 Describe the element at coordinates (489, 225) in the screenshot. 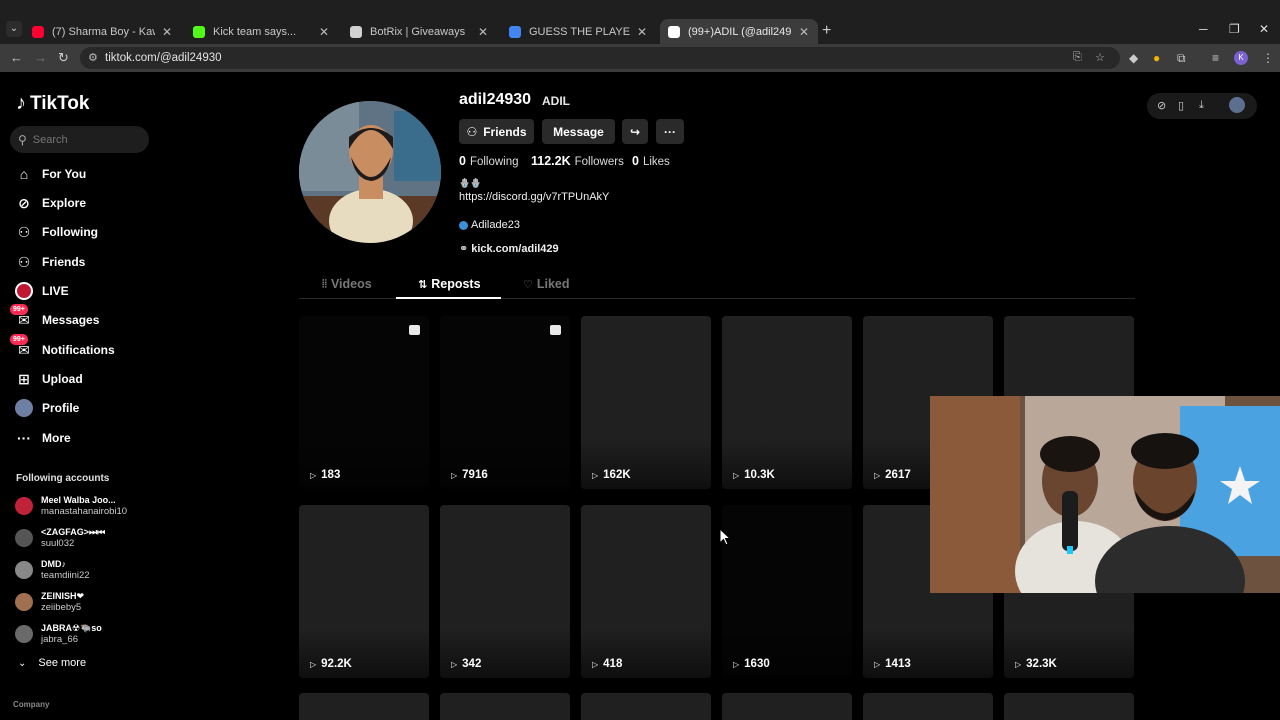

I see `bio-mention: Adilade23` at that location.